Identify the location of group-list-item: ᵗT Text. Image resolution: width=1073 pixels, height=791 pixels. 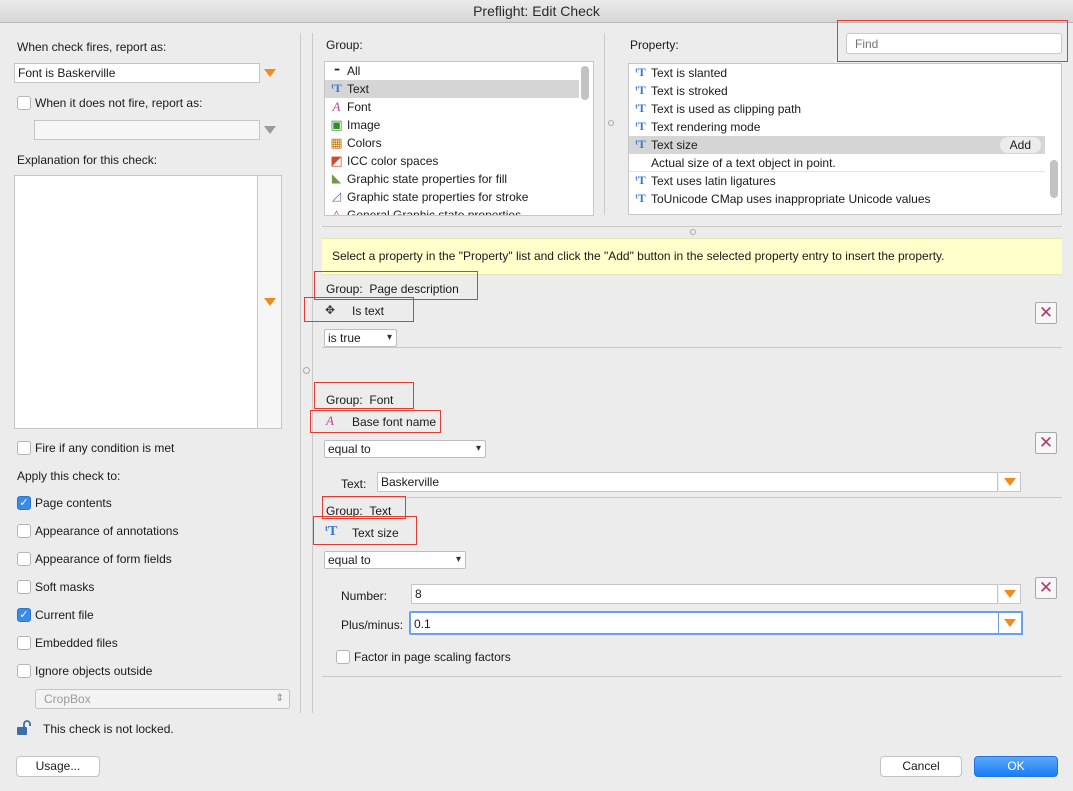
(452, 89).